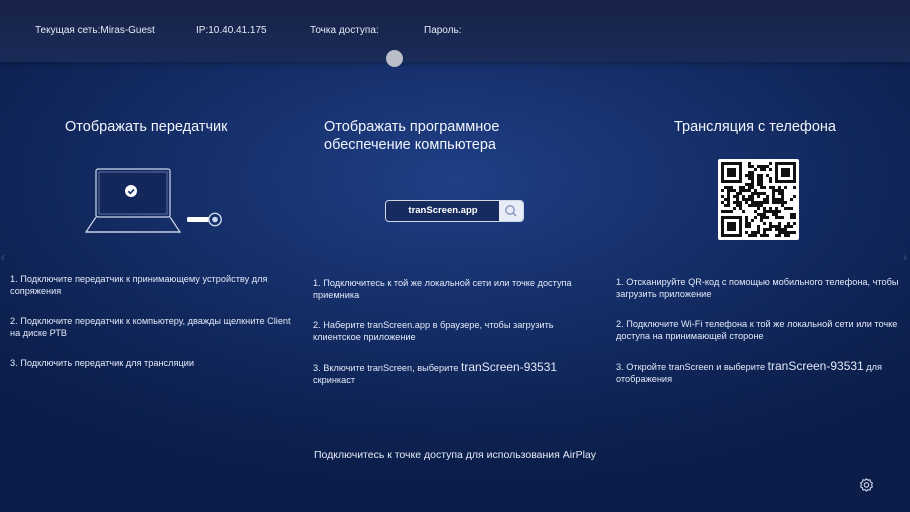 Image resolution: width=910 pixels, height=512 pixels. I want to click on dongle-icon, so click(204, 219).